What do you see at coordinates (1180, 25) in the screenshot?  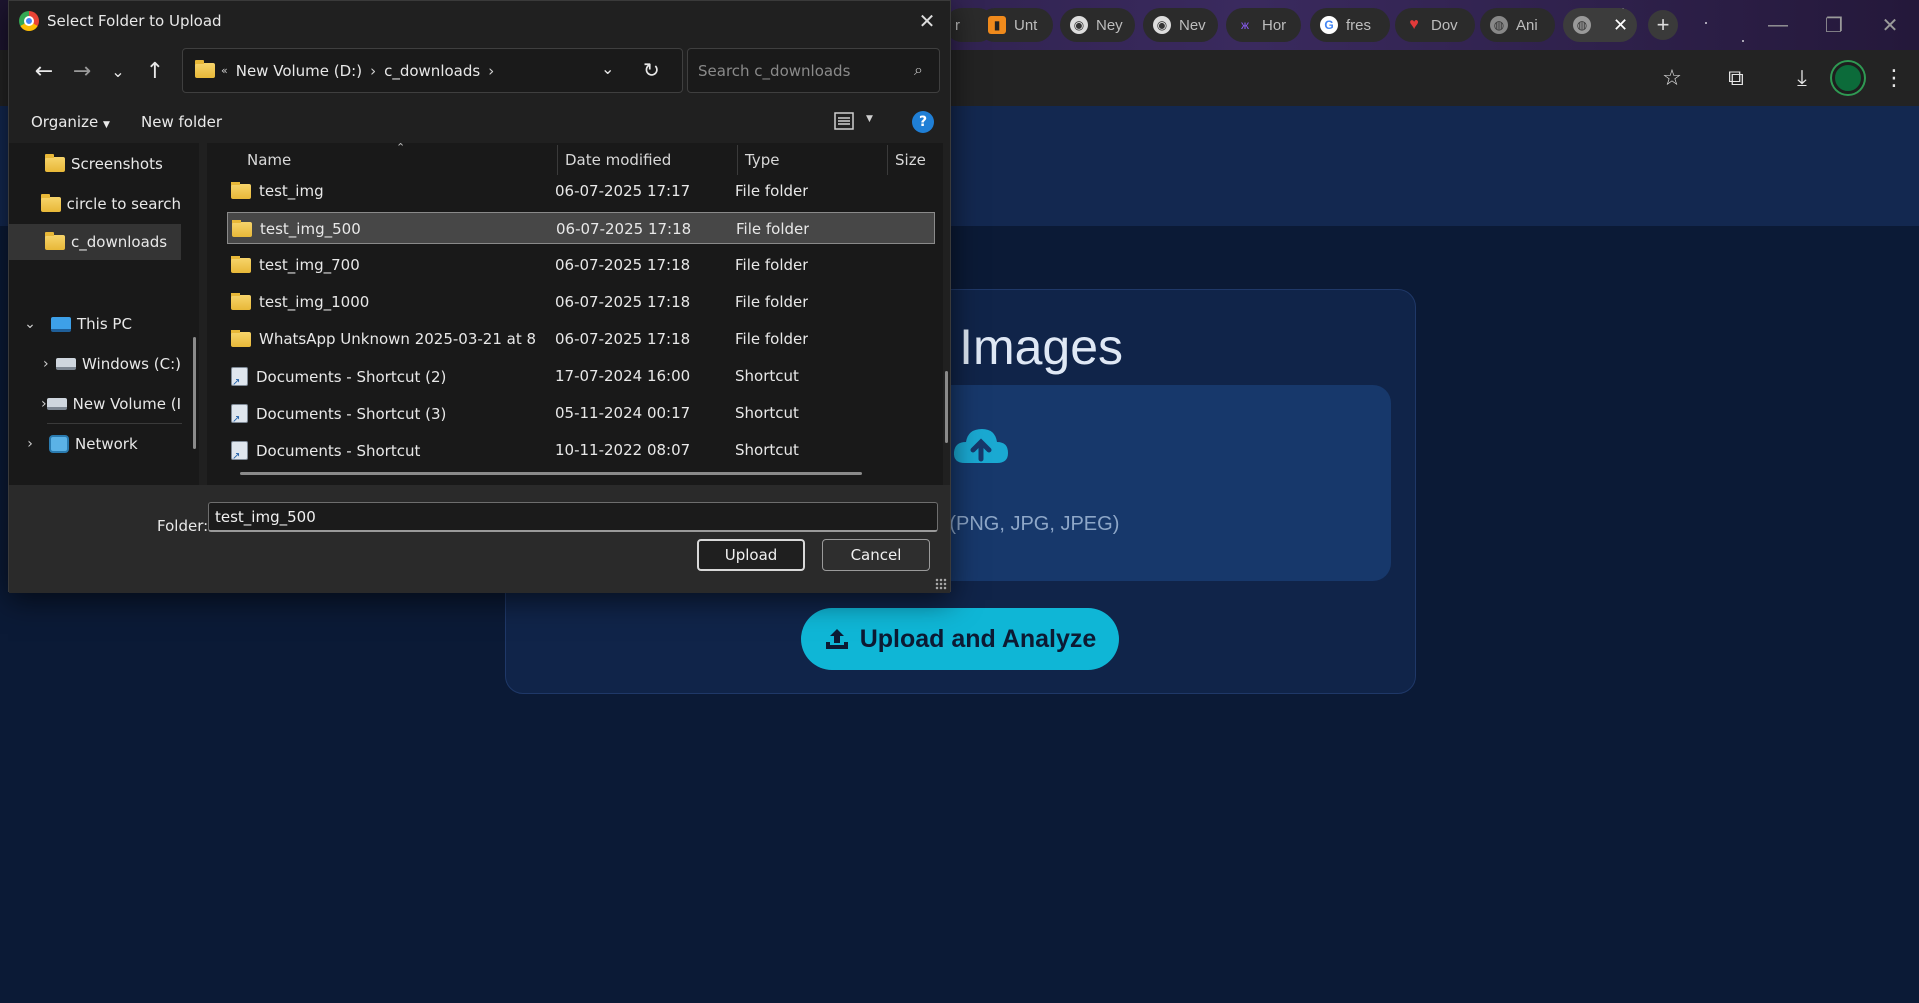 I see `browser-tab: ◉ Nev` at bounding box center [1180, 25].